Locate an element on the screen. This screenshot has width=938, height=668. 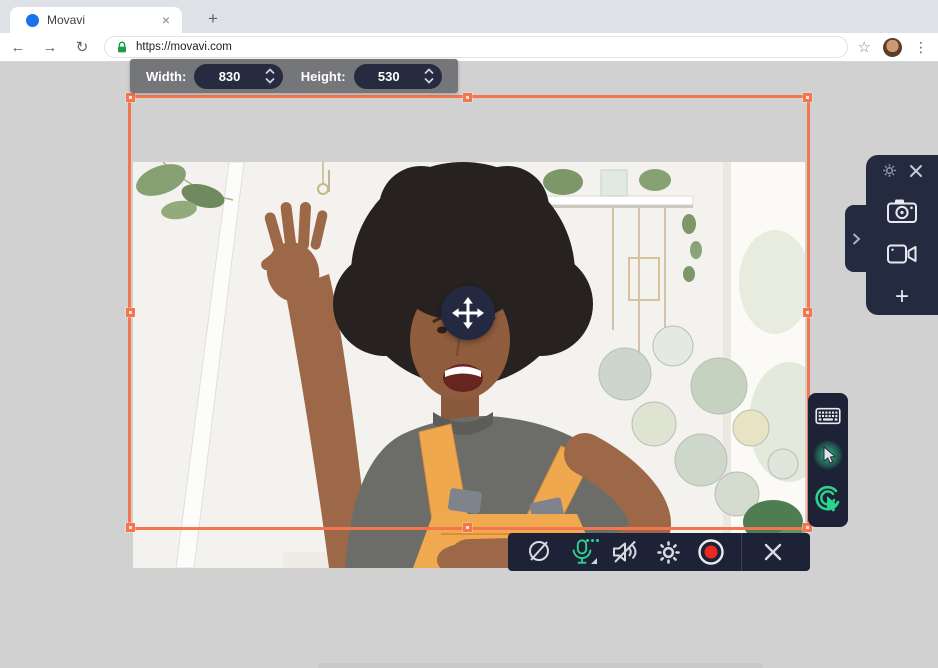
keyboard-shortcuts-button is located at coordinates (828, 416).